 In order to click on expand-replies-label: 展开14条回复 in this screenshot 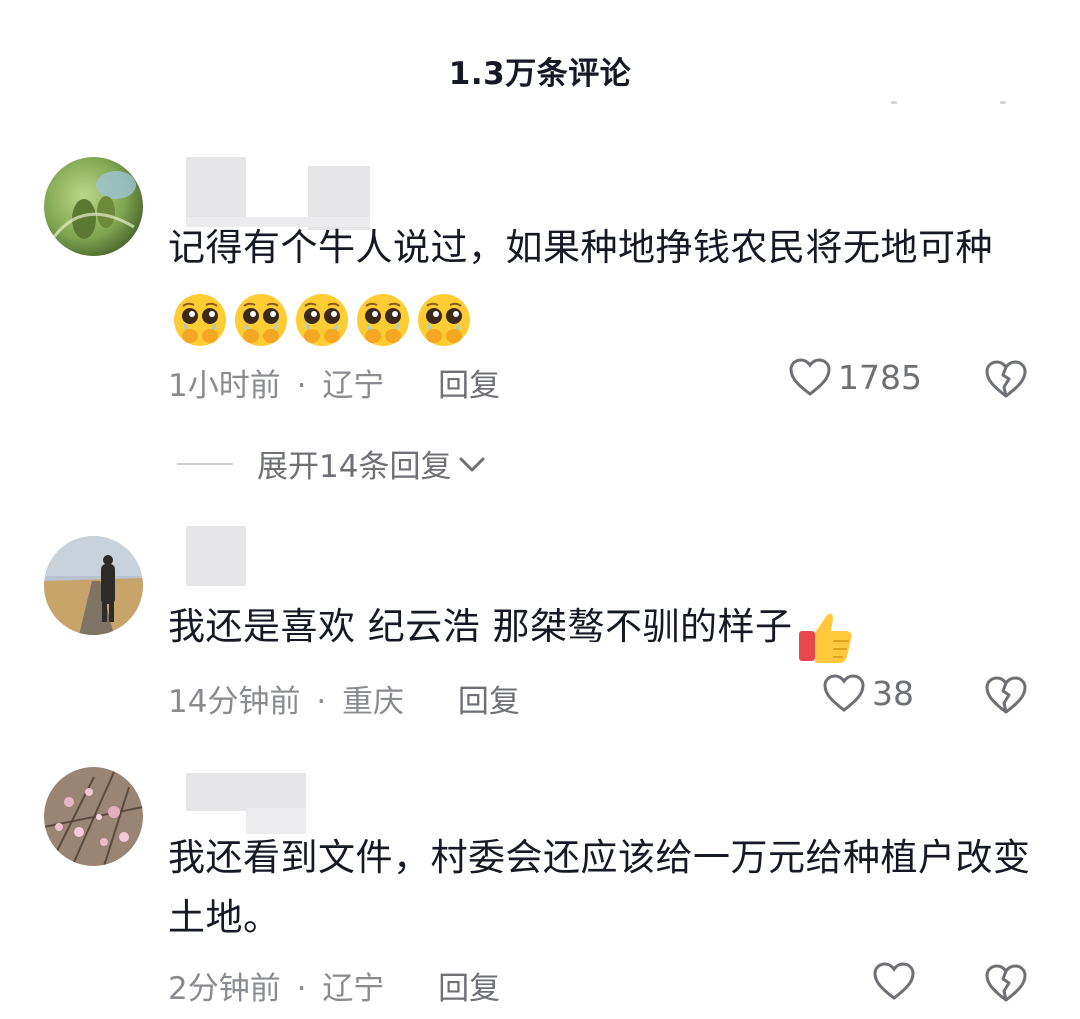, I will do `click(354, 467)`.